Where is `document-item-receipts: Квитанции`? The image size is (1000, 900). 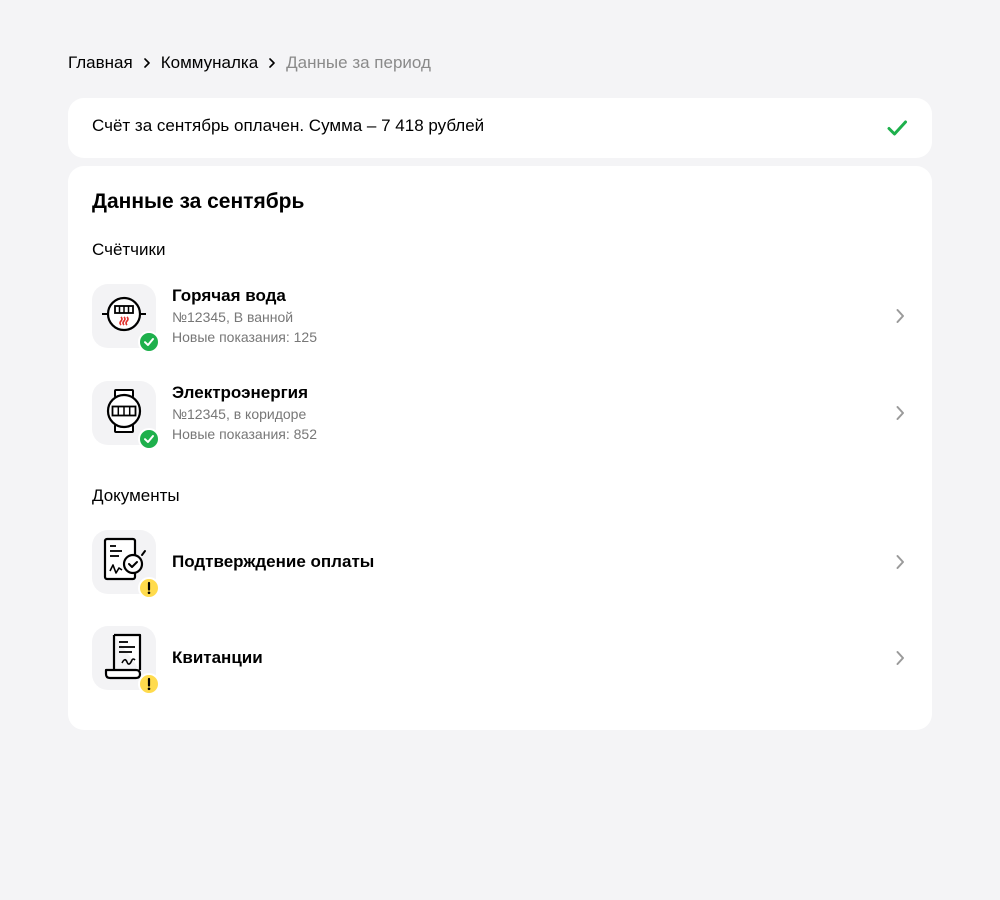 document-item-receipts: Квитанции is located at coordinates (500, 660).